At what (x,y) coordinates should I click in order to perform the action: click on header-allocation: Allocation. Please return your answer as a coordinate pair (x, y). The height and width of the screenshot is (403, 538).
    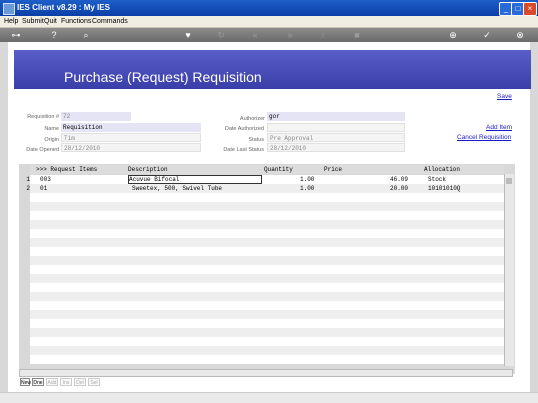
    Looking at the image, I should click on (442, 169).